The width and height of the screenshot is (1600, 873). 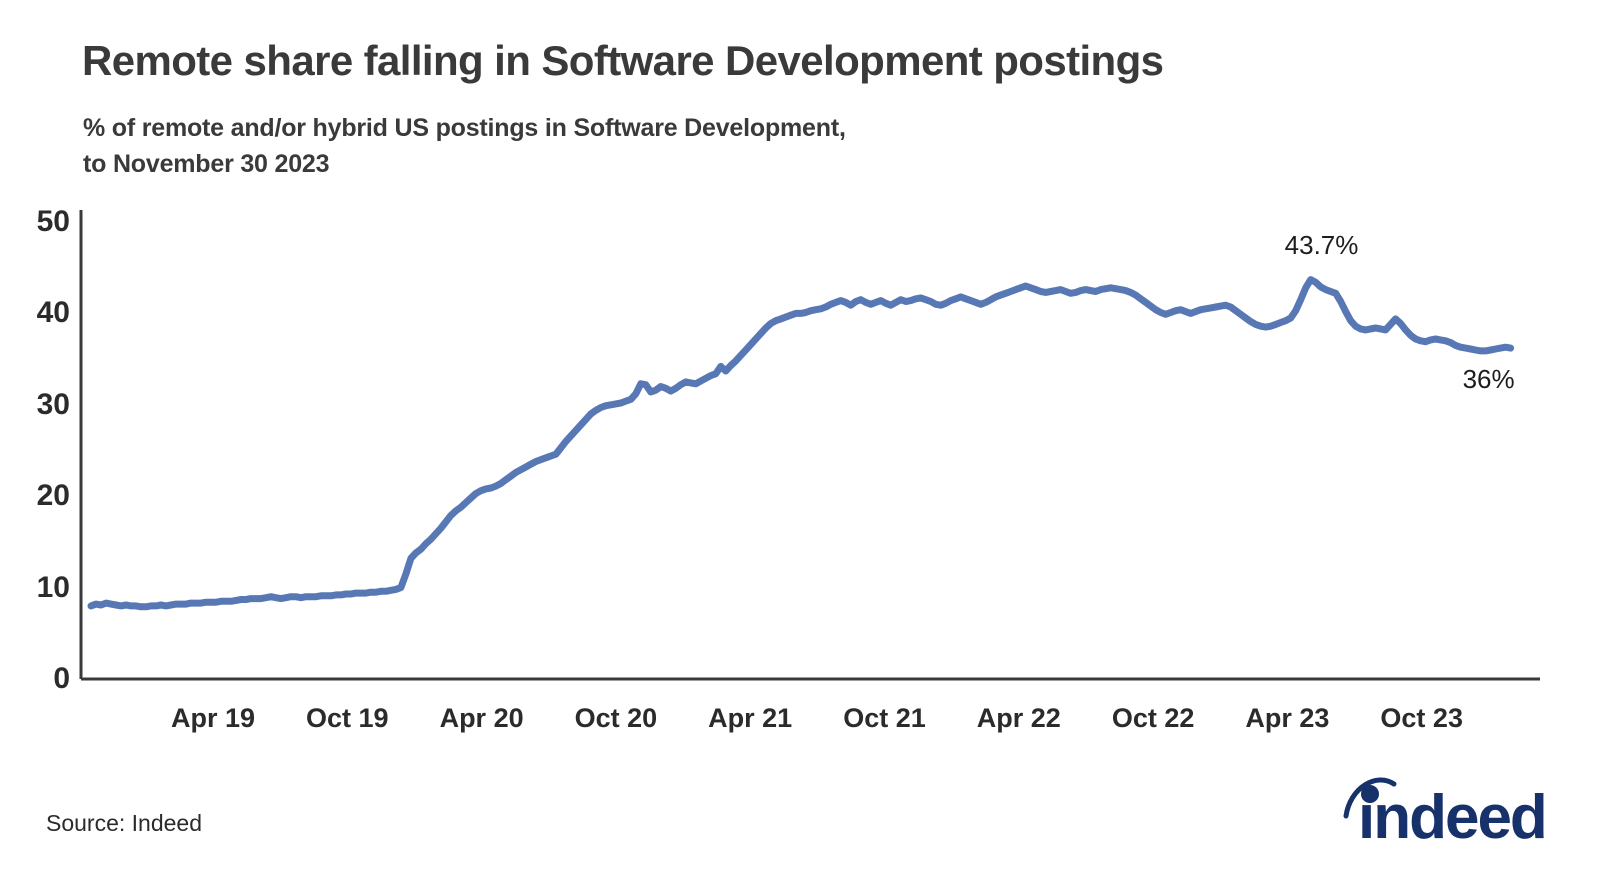 What do you see at coordinates (53, 313) in the screenshot?
I see `y-axis-tick-40: 40` at bounding box center [53, 313].